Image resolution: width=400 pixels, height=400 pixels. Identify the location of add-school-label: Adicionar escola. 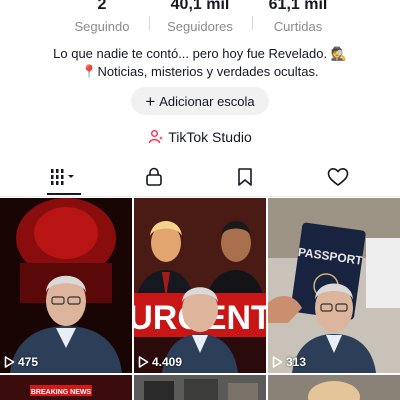
(207, 101).